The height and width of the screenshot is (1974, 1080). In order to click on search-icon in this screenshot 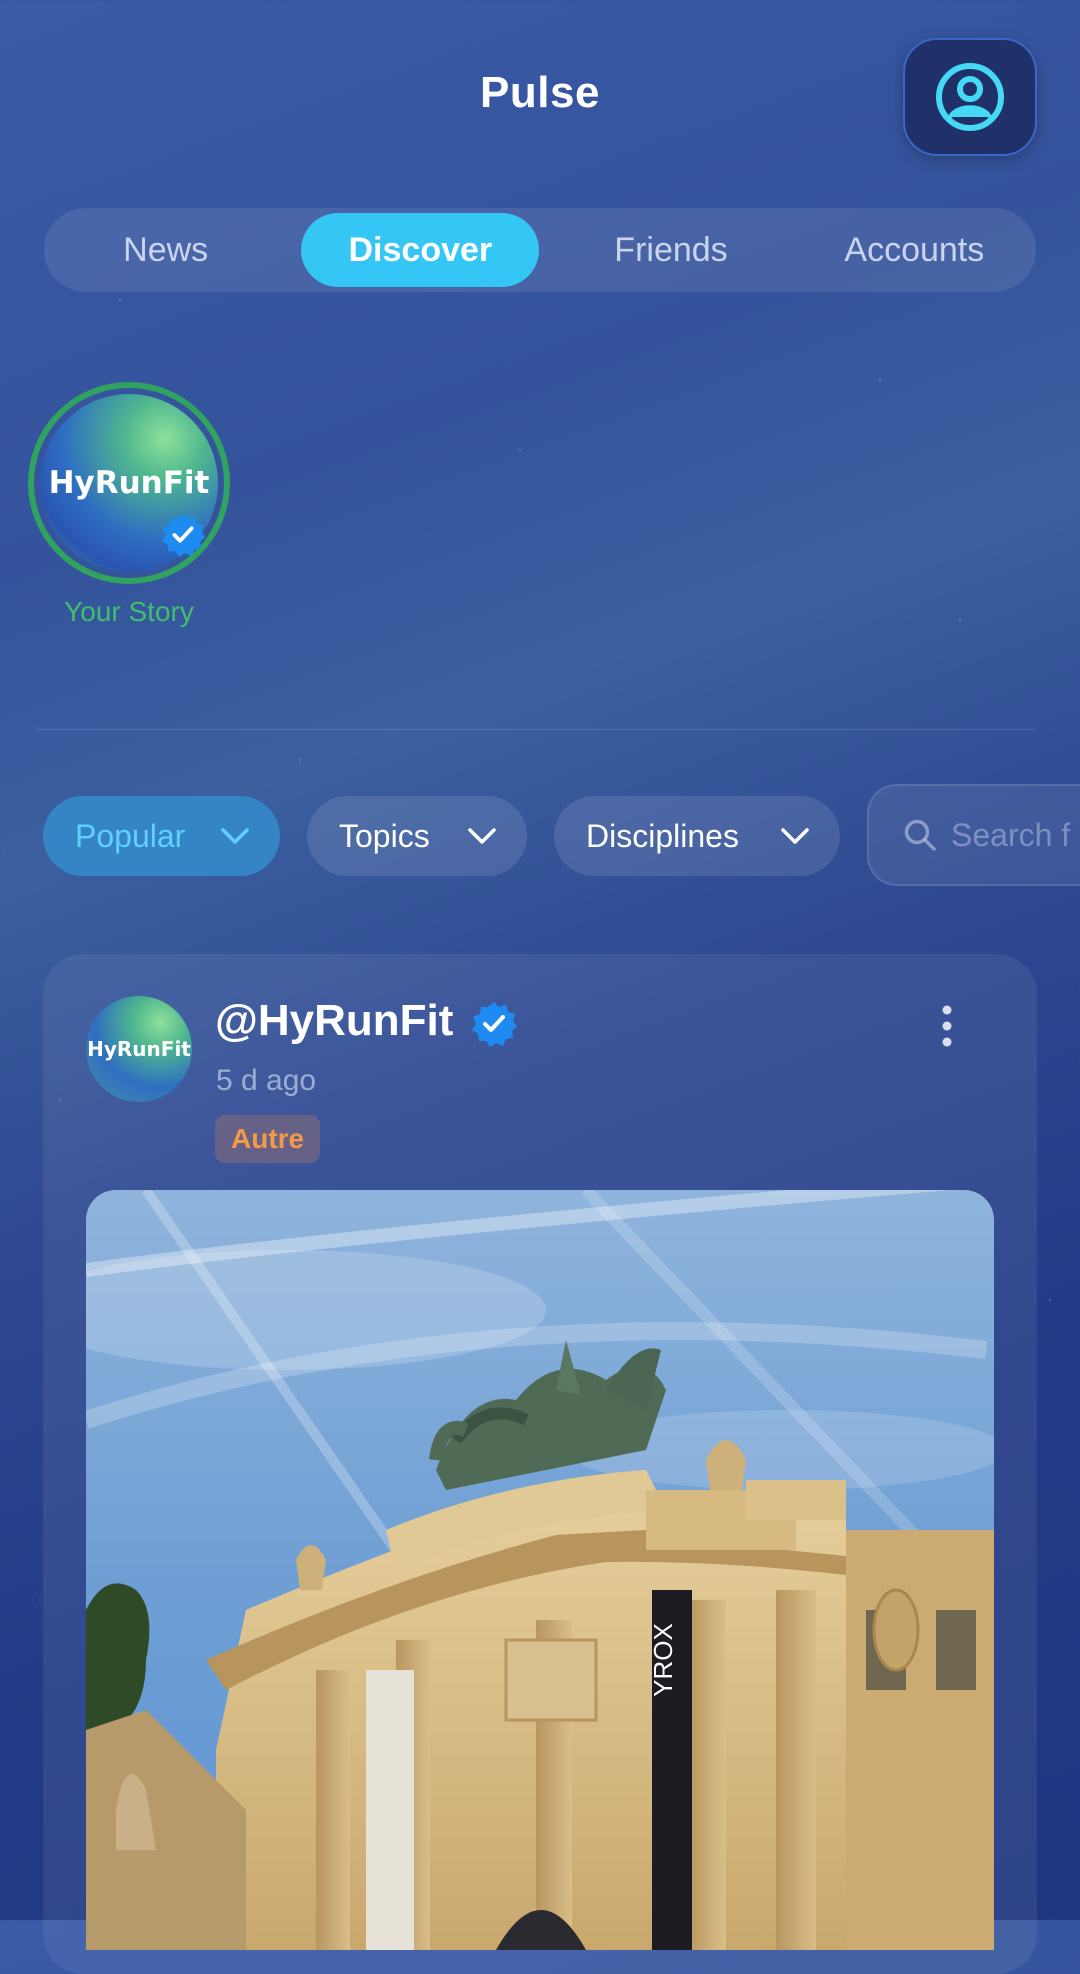, I will do `click(920, 835)`.